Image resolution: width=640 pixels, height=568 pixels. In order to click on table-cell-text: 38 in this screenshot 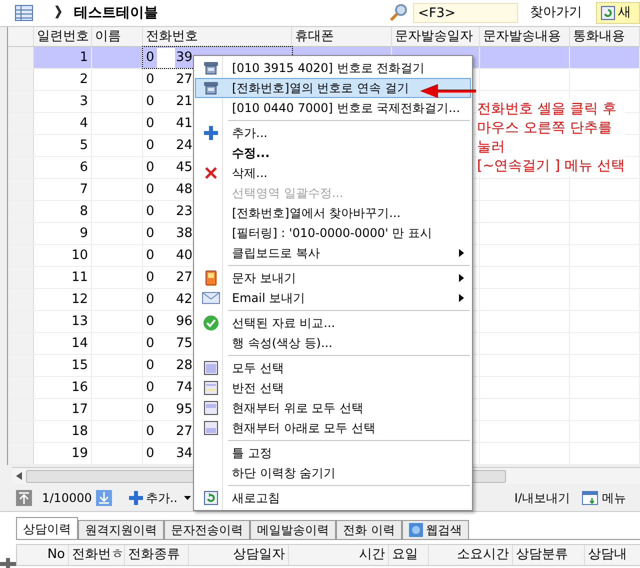, I will do `click(184, 233)`.